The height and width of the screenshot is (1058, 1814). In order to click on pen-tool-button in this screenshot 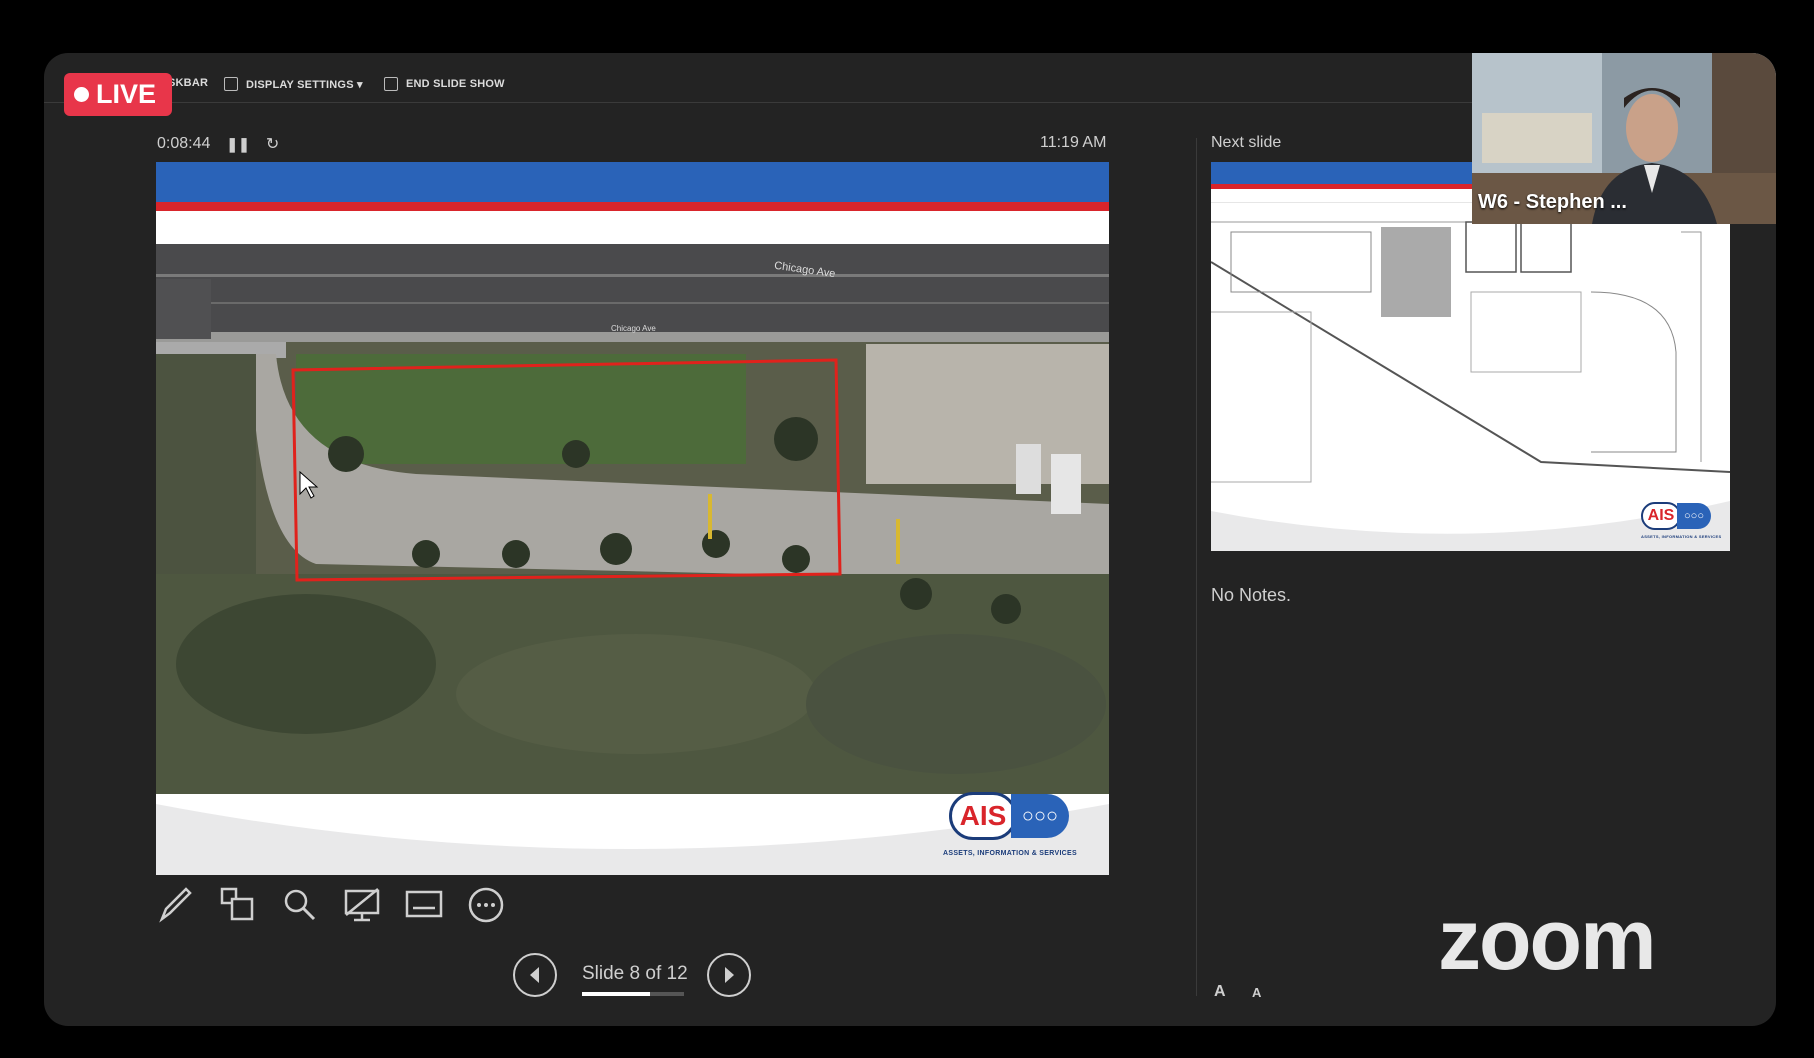, I will do `click(176, 905)`.